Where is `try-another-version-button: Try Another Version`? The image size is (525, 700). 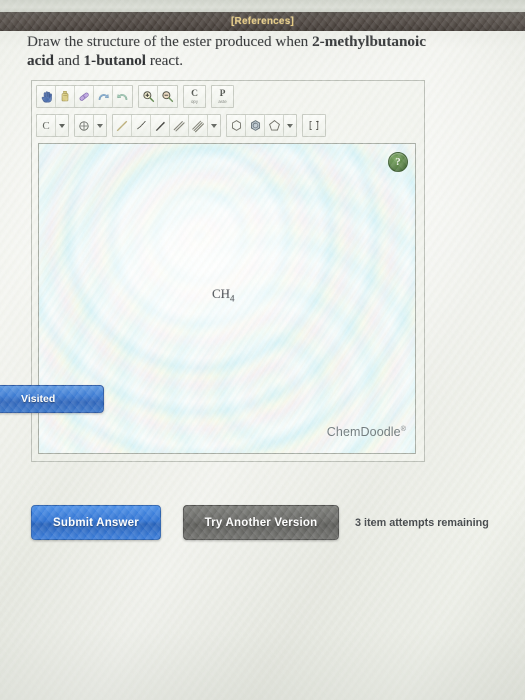 try-another-version-button: Try Another Version is located at coordinates (261, 522).